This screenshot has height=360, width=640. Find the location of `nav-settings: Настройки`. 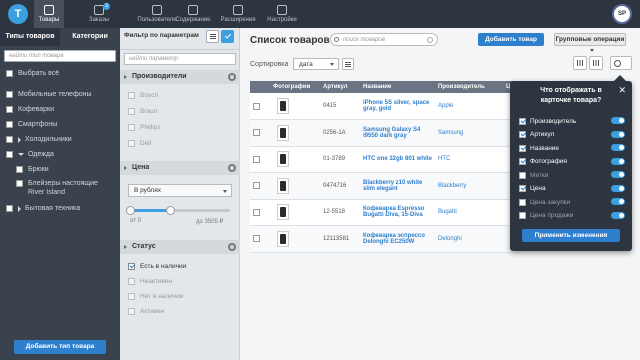

nav-settings: Настройки is located at coordinates (282, 14).